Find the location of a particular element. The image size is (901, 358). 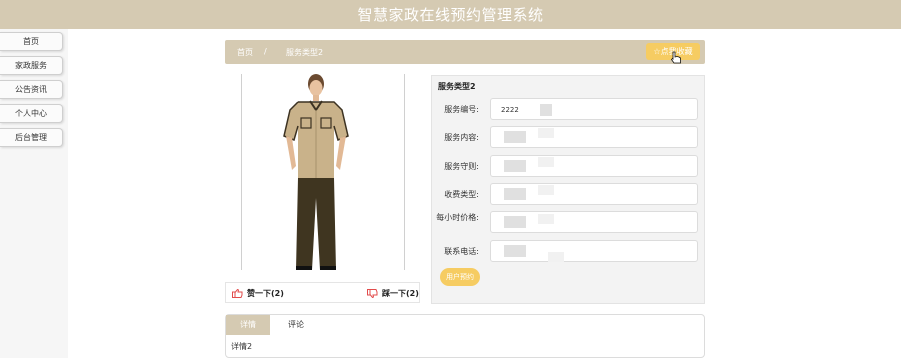

top-header-bar: 智慧家政在线预约管理系统 is located at coordinates (450, 14).